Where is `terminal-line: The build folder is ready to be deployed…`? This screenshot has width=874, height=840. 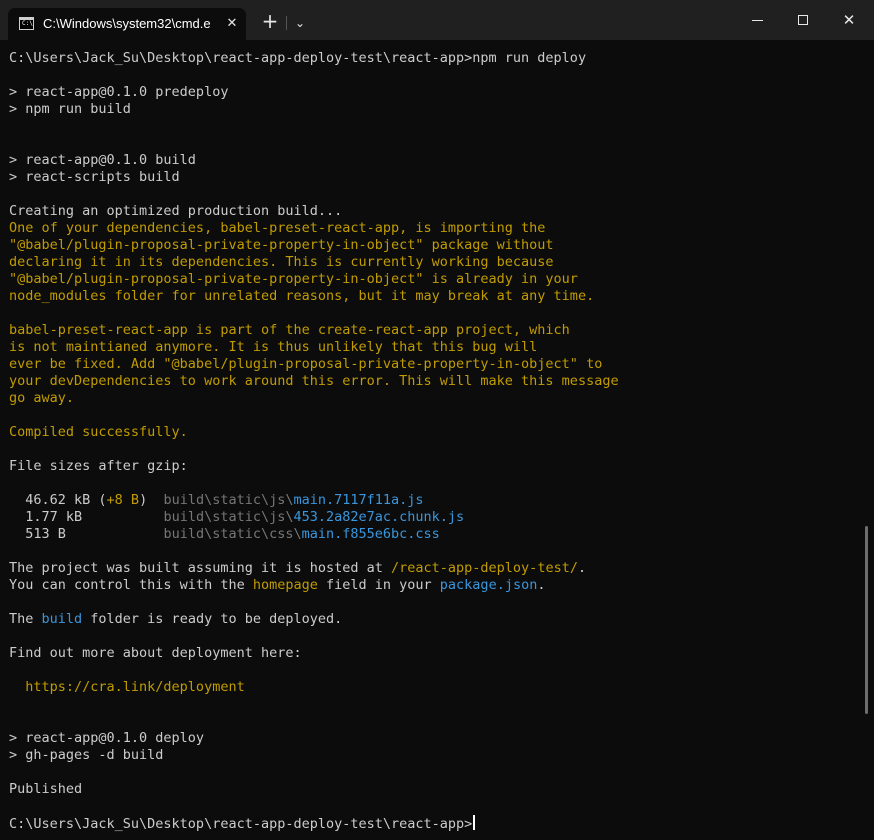 terminal-line: The build folder is ready to be deployed… is located at coordinates (175, 619).